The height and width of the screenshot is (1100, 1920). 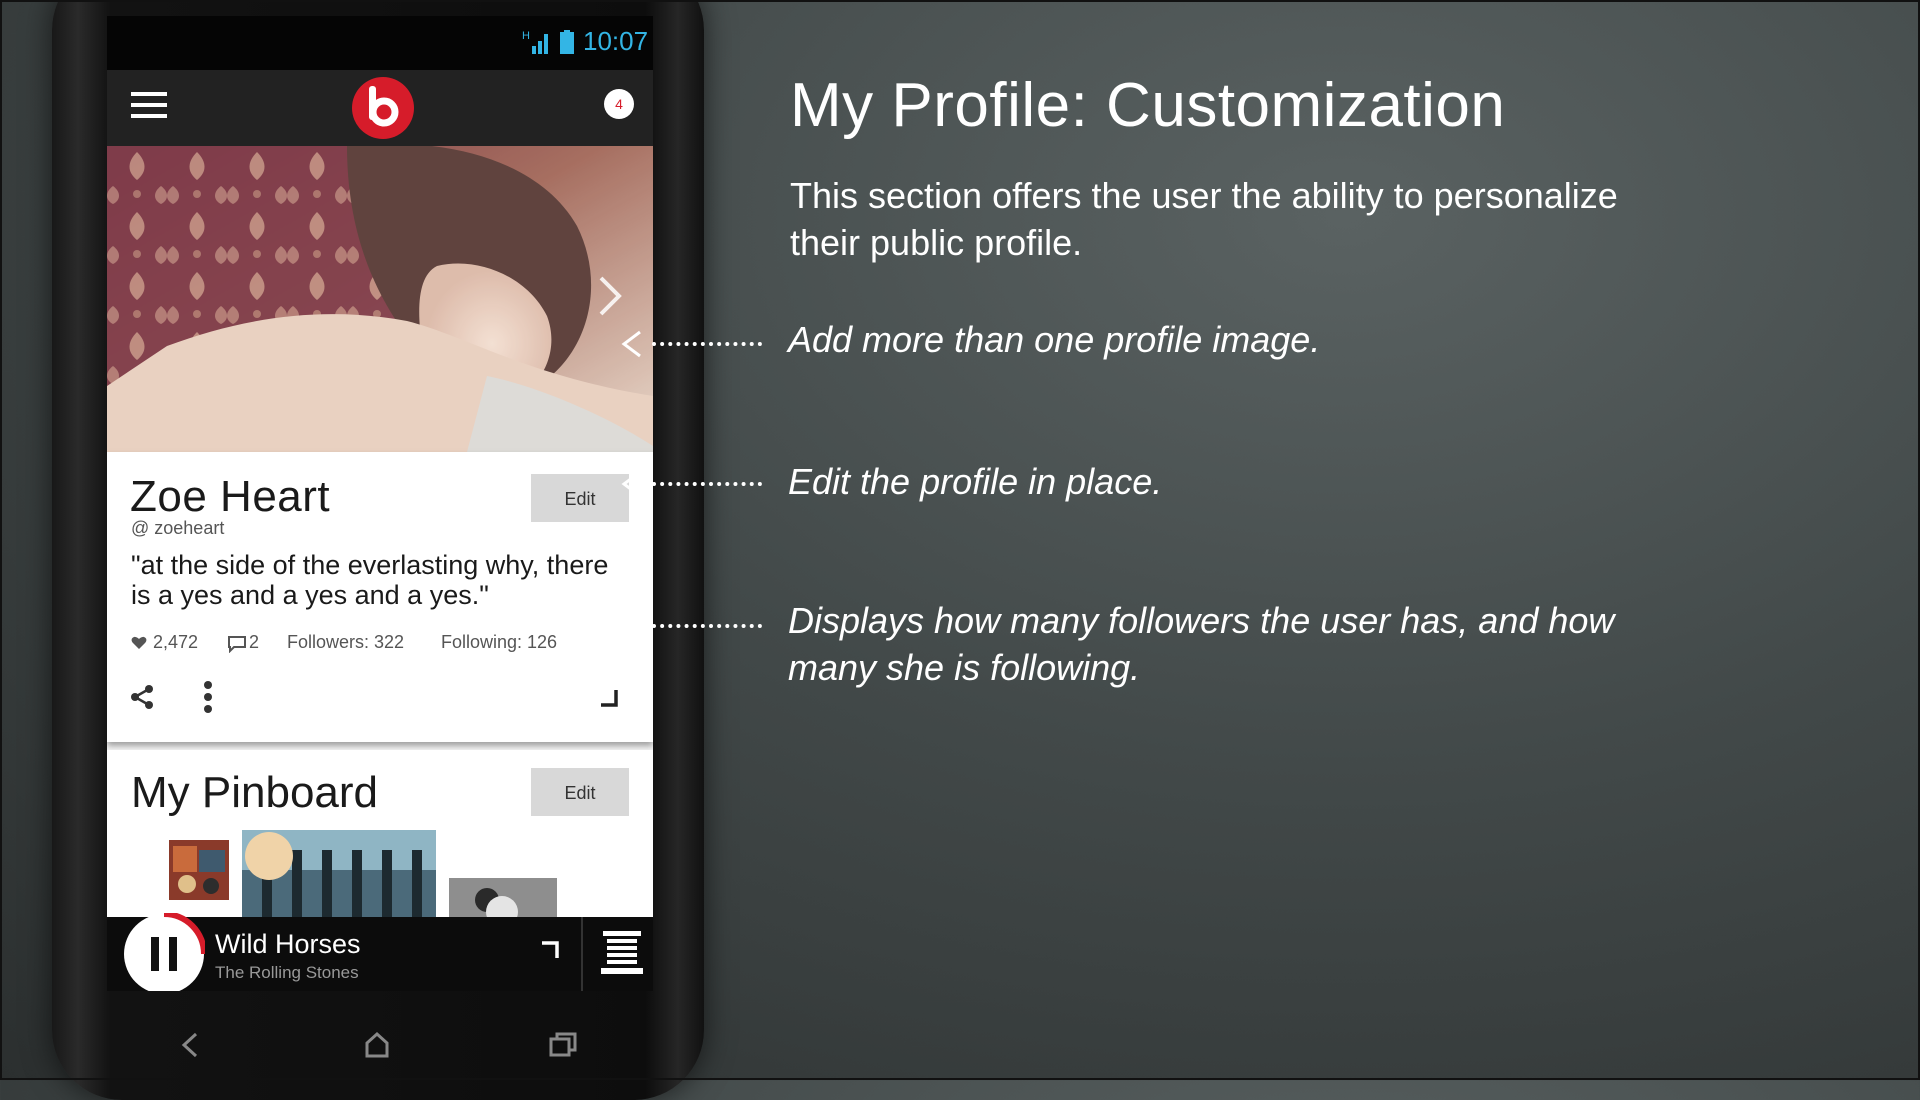 I want to click on android-nav-bar, so click(x=370, y=1050).